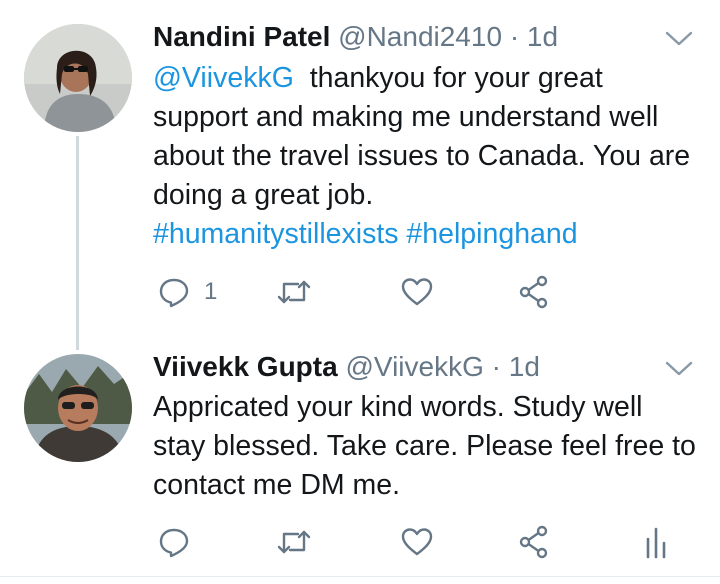  I want to click on tweet-actions: 1, so click(420, 292).